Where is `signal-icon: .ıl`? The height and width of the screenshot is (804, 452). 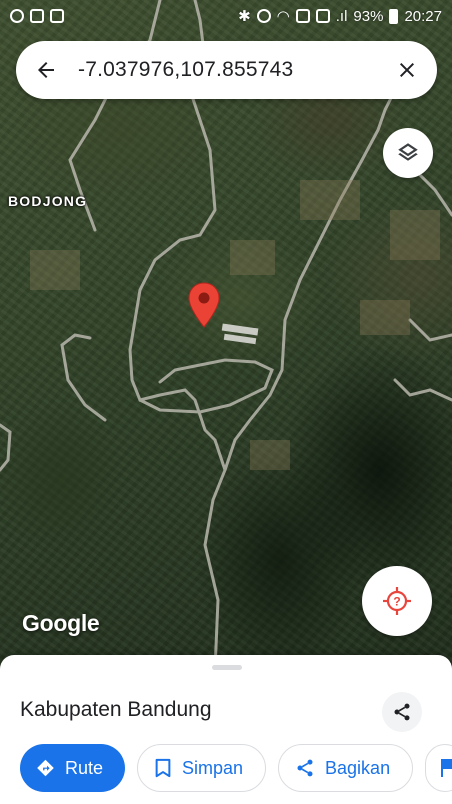 signal-icon: .ıl is located at coordinates (341, 16).